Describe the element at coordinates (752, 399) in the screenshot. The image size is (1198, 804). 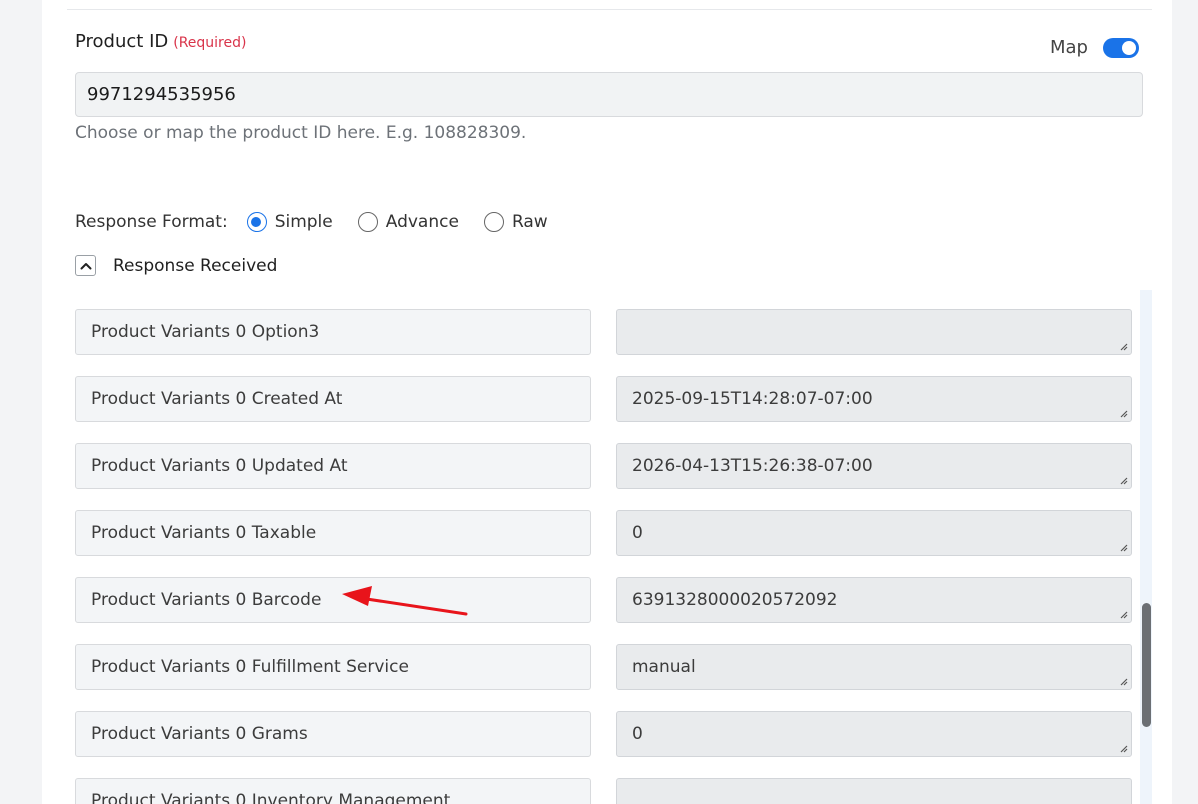
I see `response-value-text: 2025-09-15T14:28:07-07:00` at that location.